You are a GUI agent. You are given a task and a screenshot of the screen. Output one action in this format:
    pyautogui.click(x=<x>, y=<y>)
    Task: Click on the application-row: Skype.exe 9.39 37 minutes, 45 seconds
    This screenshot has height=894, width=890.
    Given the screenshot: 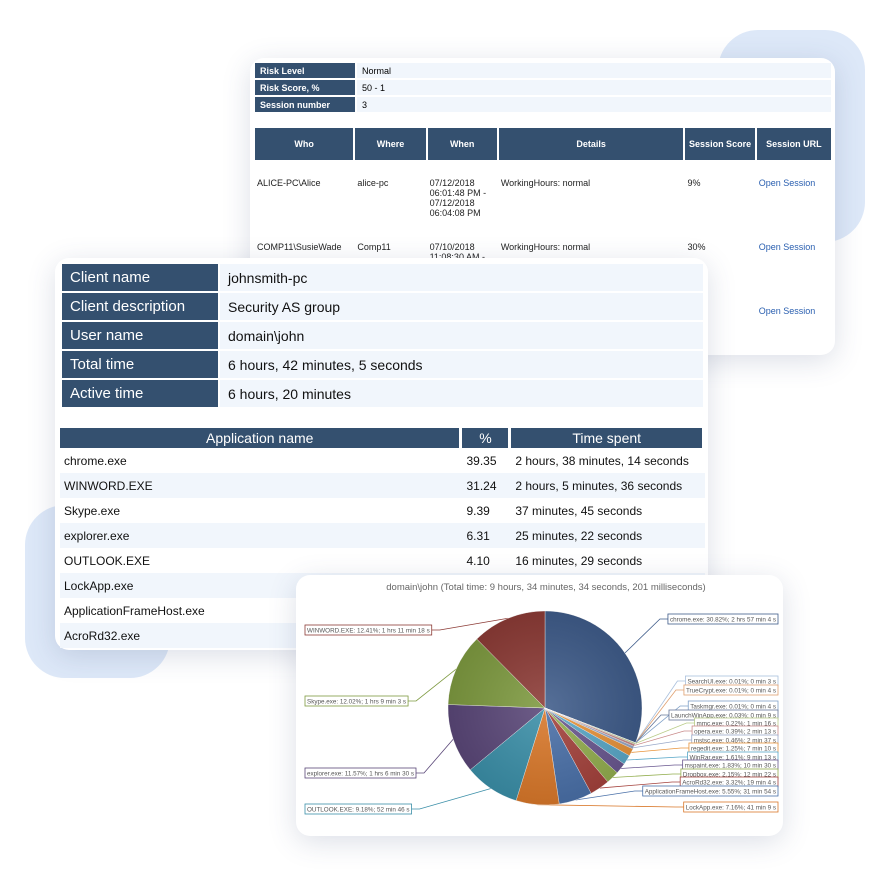 What is the action you would take?
    pyautogui.click(x=382, y=510)
    